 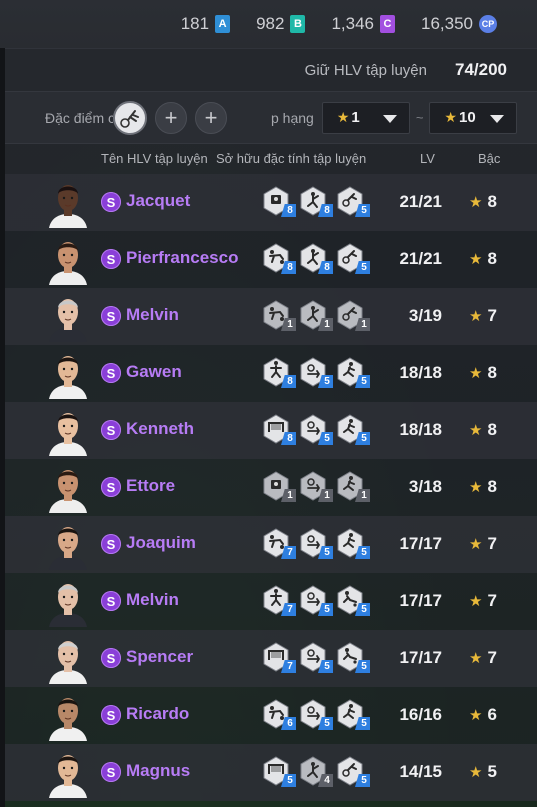 I want to click on coach-row: S Melvin 7 5 5 17/17 ★ 7, so click(x=271, y=601).